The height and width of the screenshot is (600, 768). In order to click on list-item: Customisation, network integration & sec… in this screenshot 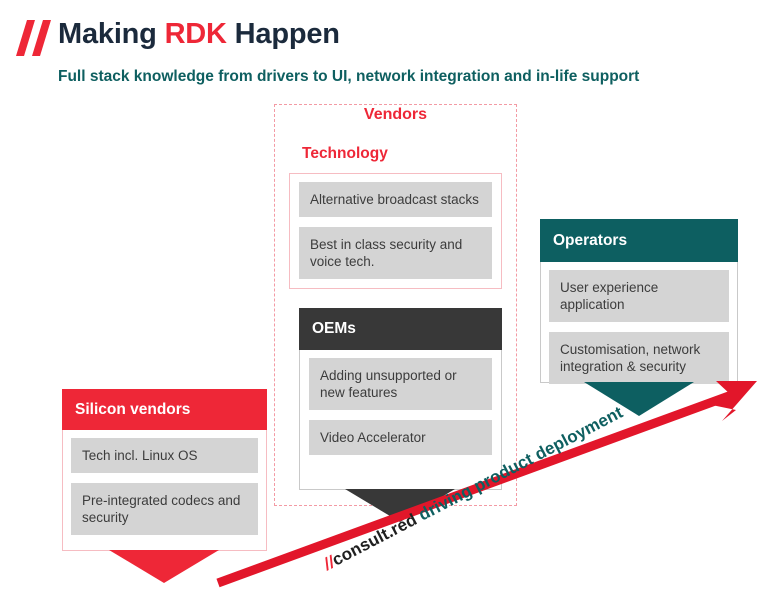, I will do `click(639, 358)`.